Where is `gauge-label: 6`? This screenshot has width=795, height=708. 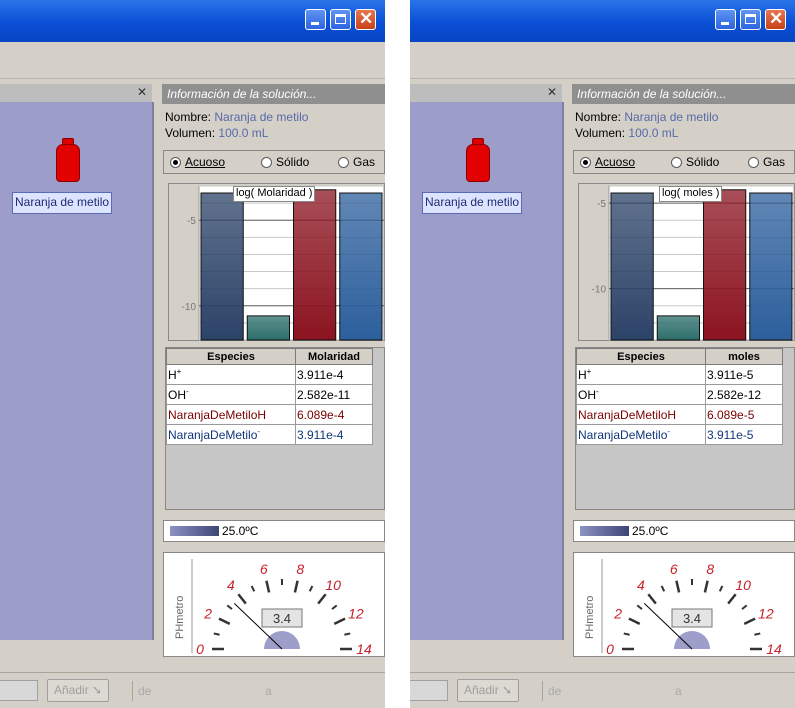
gauge-label: 6 is located at coordinates (264, 569).